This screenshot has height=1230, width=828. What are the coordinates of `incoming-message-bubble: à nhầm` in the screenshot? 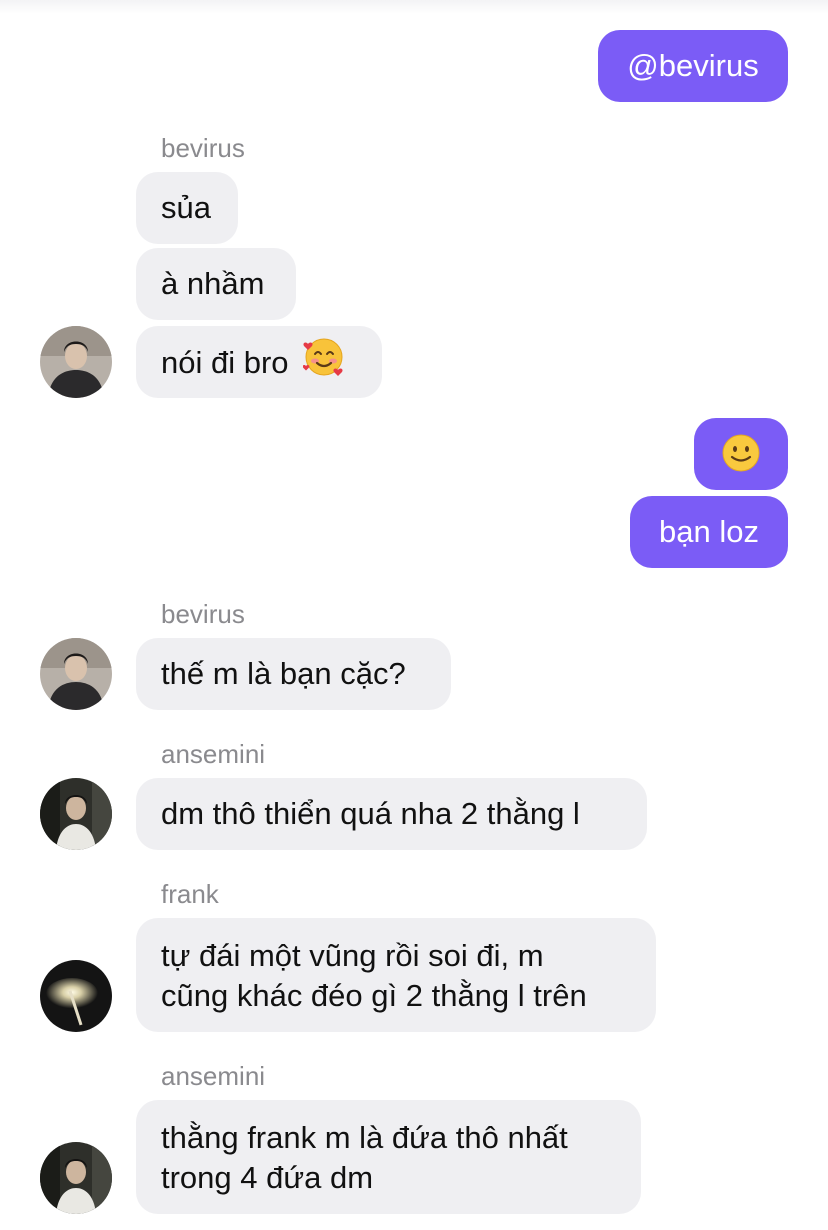 It's located at (216, 284).